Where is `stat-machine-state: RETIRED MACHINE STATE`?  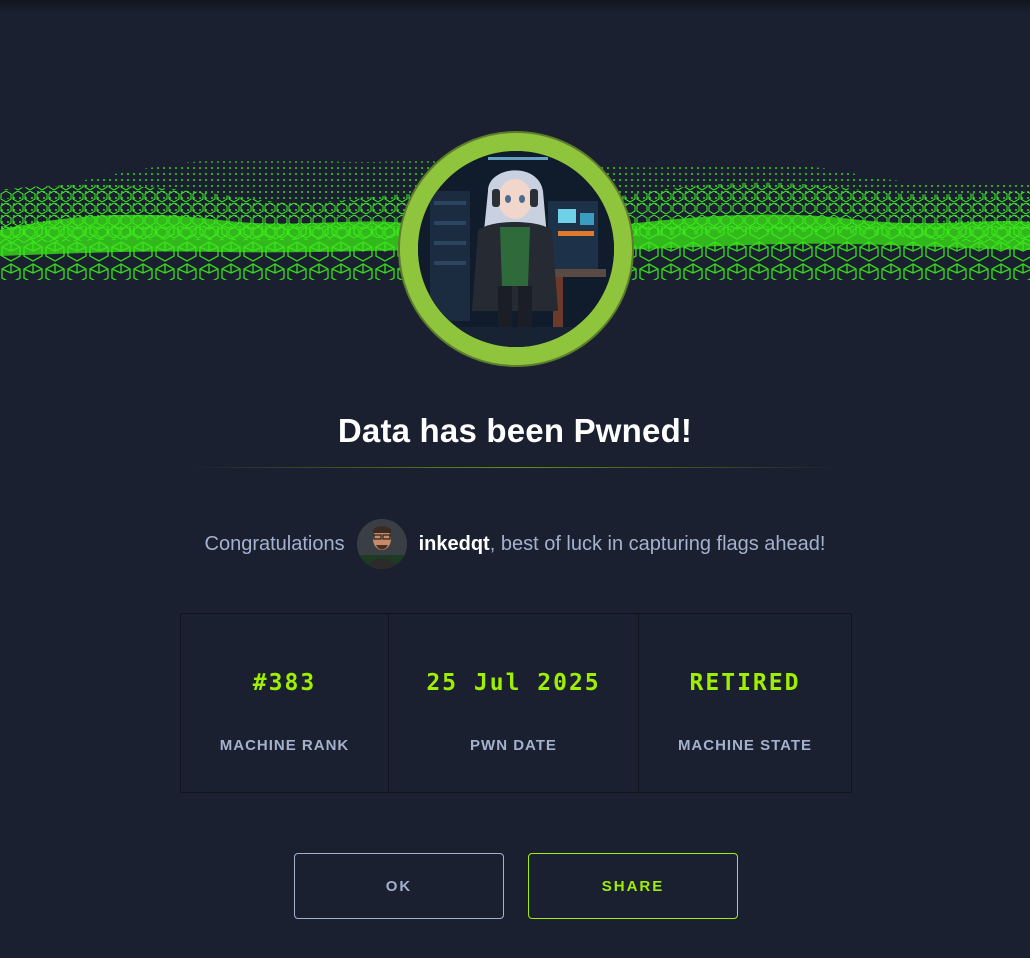
stat-machine-state: RETIRED MACHINE STATE is located at coordinates (745, 703).